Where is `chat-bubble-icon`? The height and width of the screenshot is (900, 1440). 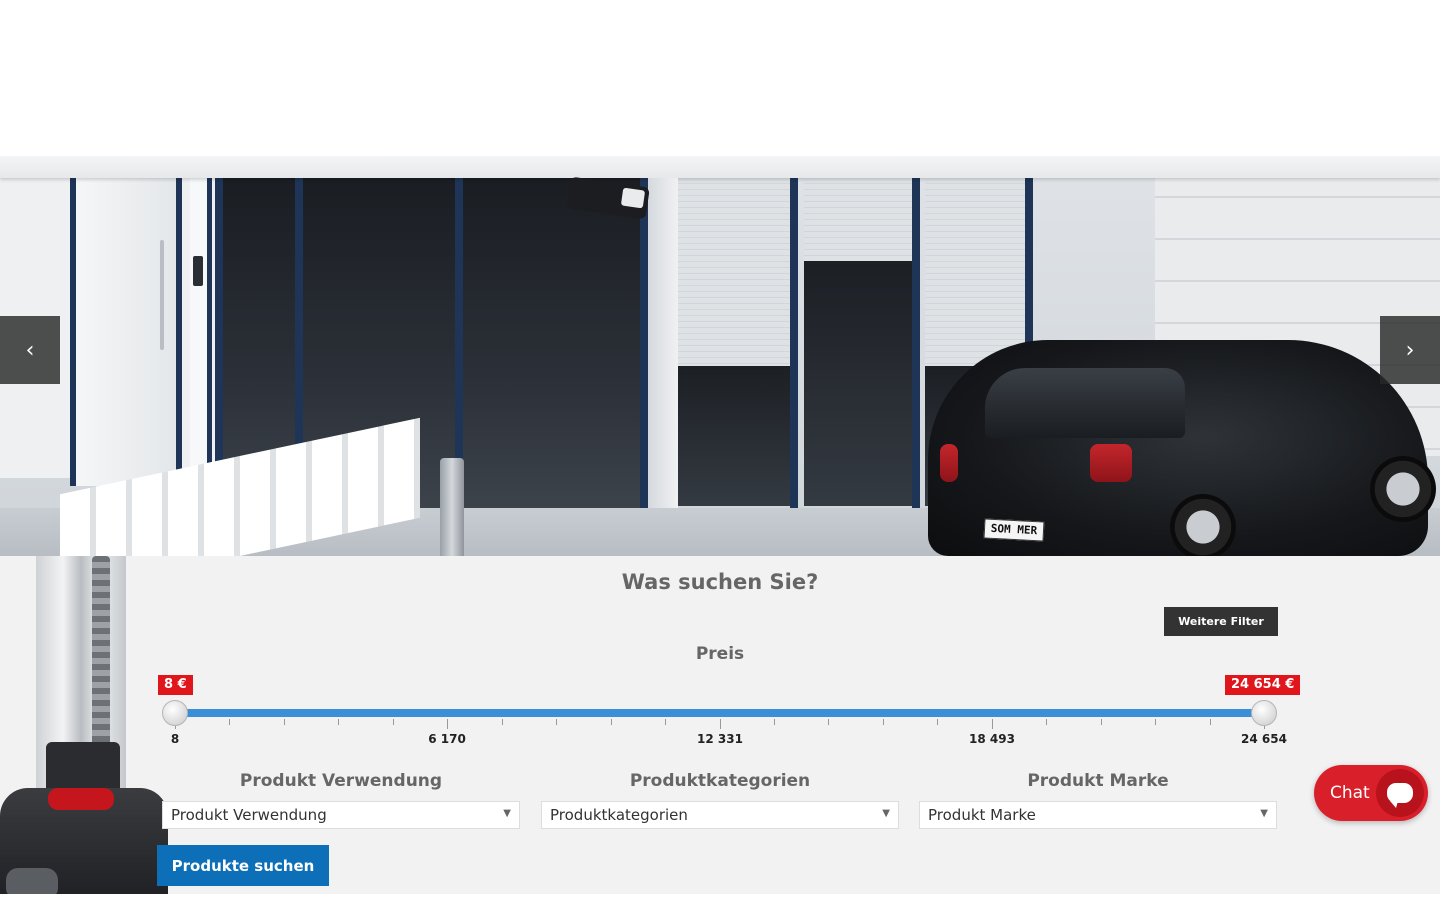 chat-bubble-icon is located at coordinates (1400, 793).